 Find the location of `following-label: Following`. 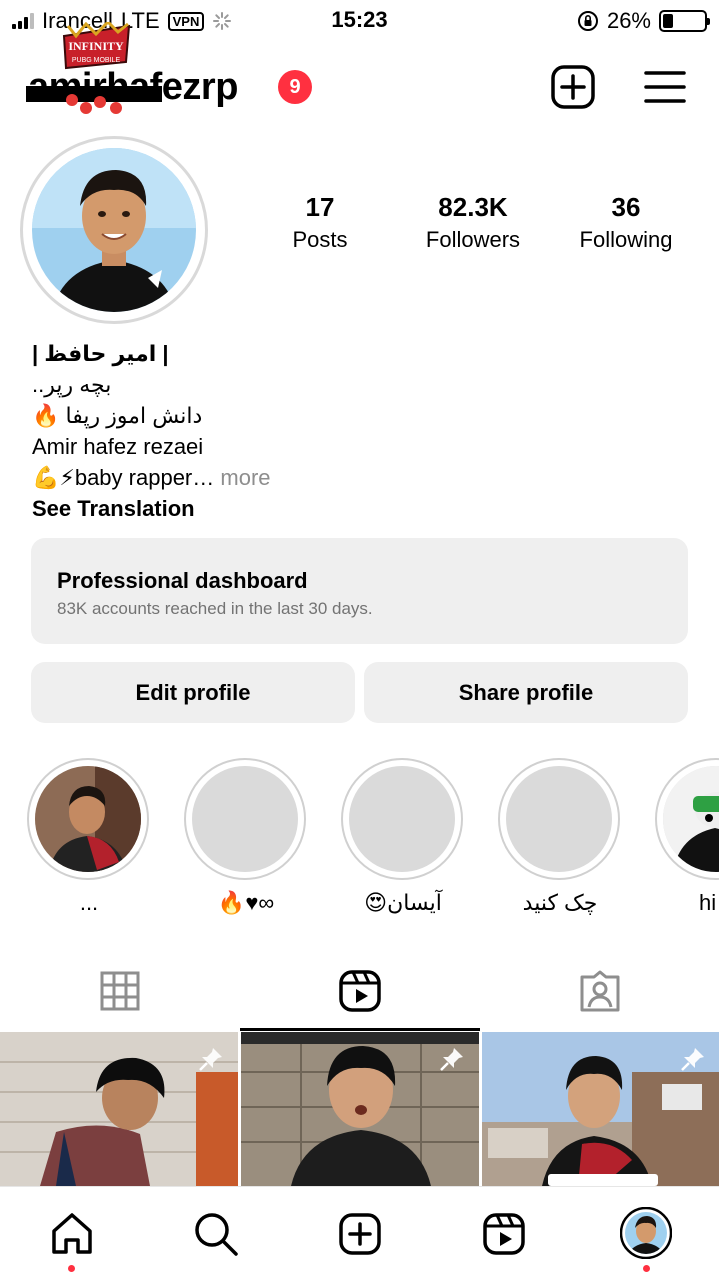

following-label: Following is located at coordinates (626, 239).